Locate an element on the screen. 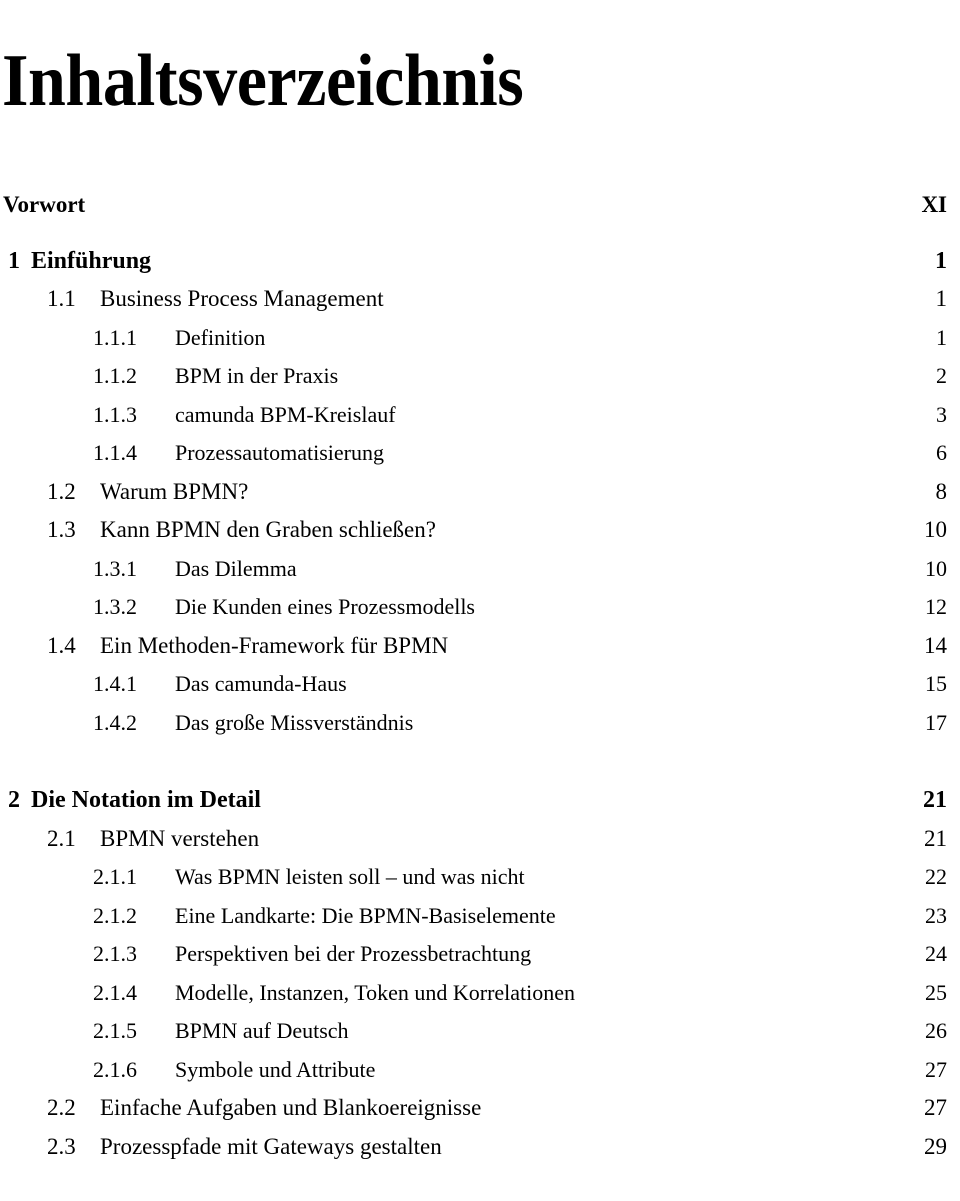 This screenshot has width=960, height=1201. toc-entry-label: Eine Landkarte: Die BPMN-Basiselemente is located at coordinates (365, 915).